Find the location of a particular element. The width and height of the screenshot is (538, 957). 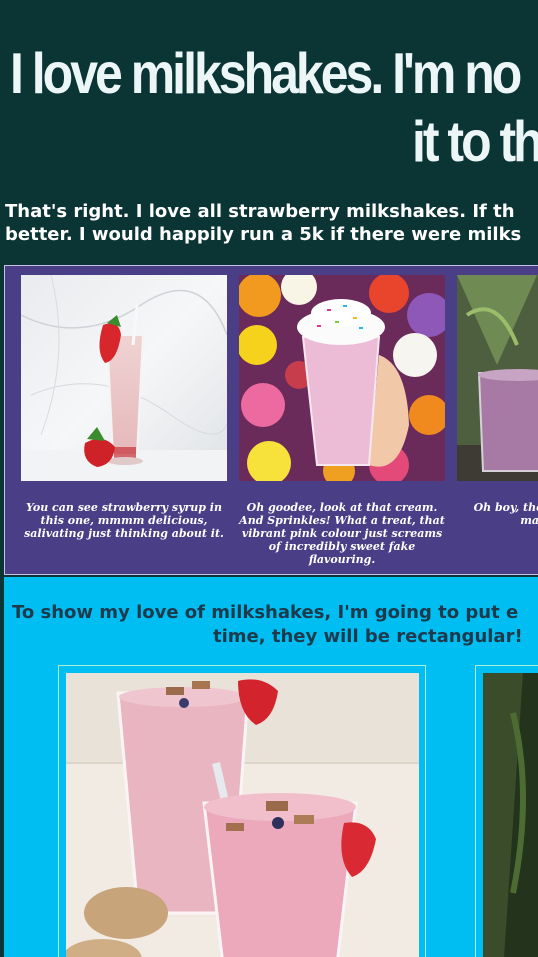

gallery-caption-3: Oh boy, thos strawberry was made wi how is located at coordinates (505, 514).